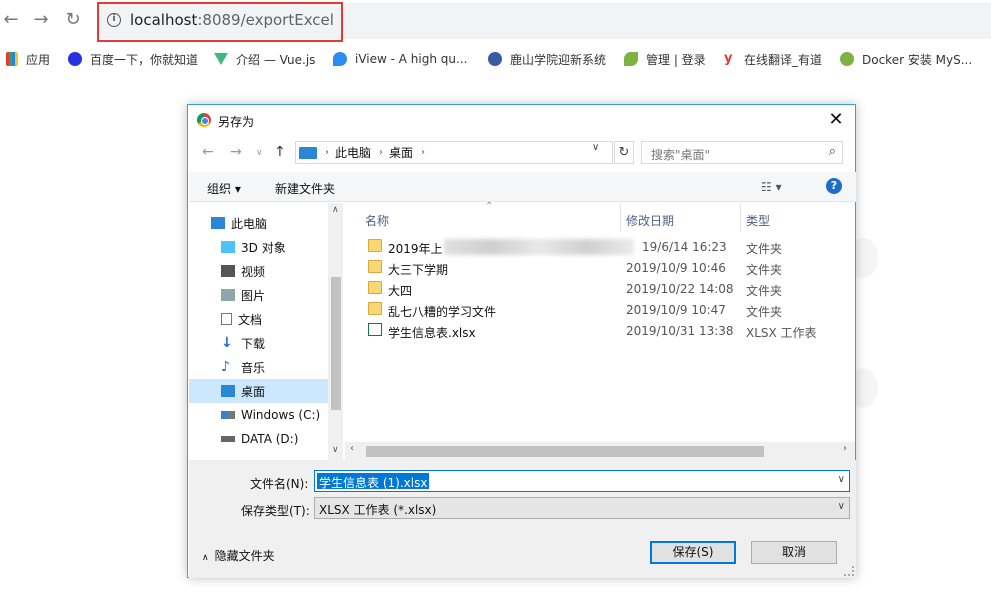 Image resolution: width=991 pixels, height=611 pixels. Describe the element at coordinates (624, 152) in the screenshot. I see `refresh-icon: ↻` at that location.